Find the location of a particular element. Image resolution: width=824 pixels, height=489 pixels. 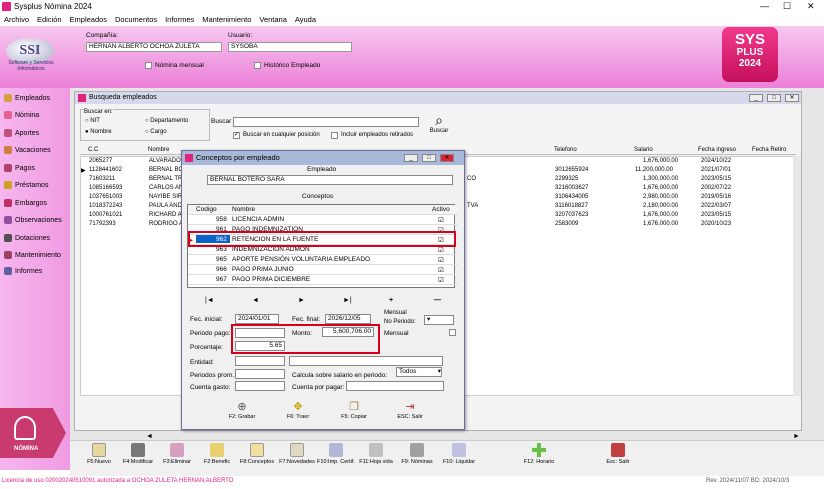

nomina-mensual-checkbox is located at coordinates (148, 65).